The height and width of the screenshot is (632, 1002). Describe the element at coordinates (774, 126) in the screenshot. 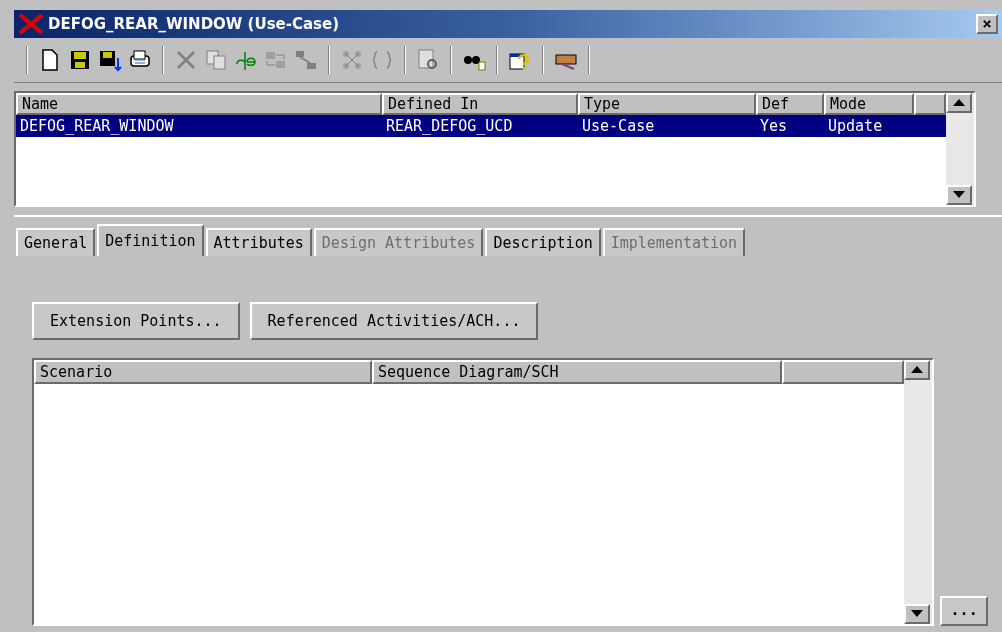

I see `list-cell-text: Yes` at that location.